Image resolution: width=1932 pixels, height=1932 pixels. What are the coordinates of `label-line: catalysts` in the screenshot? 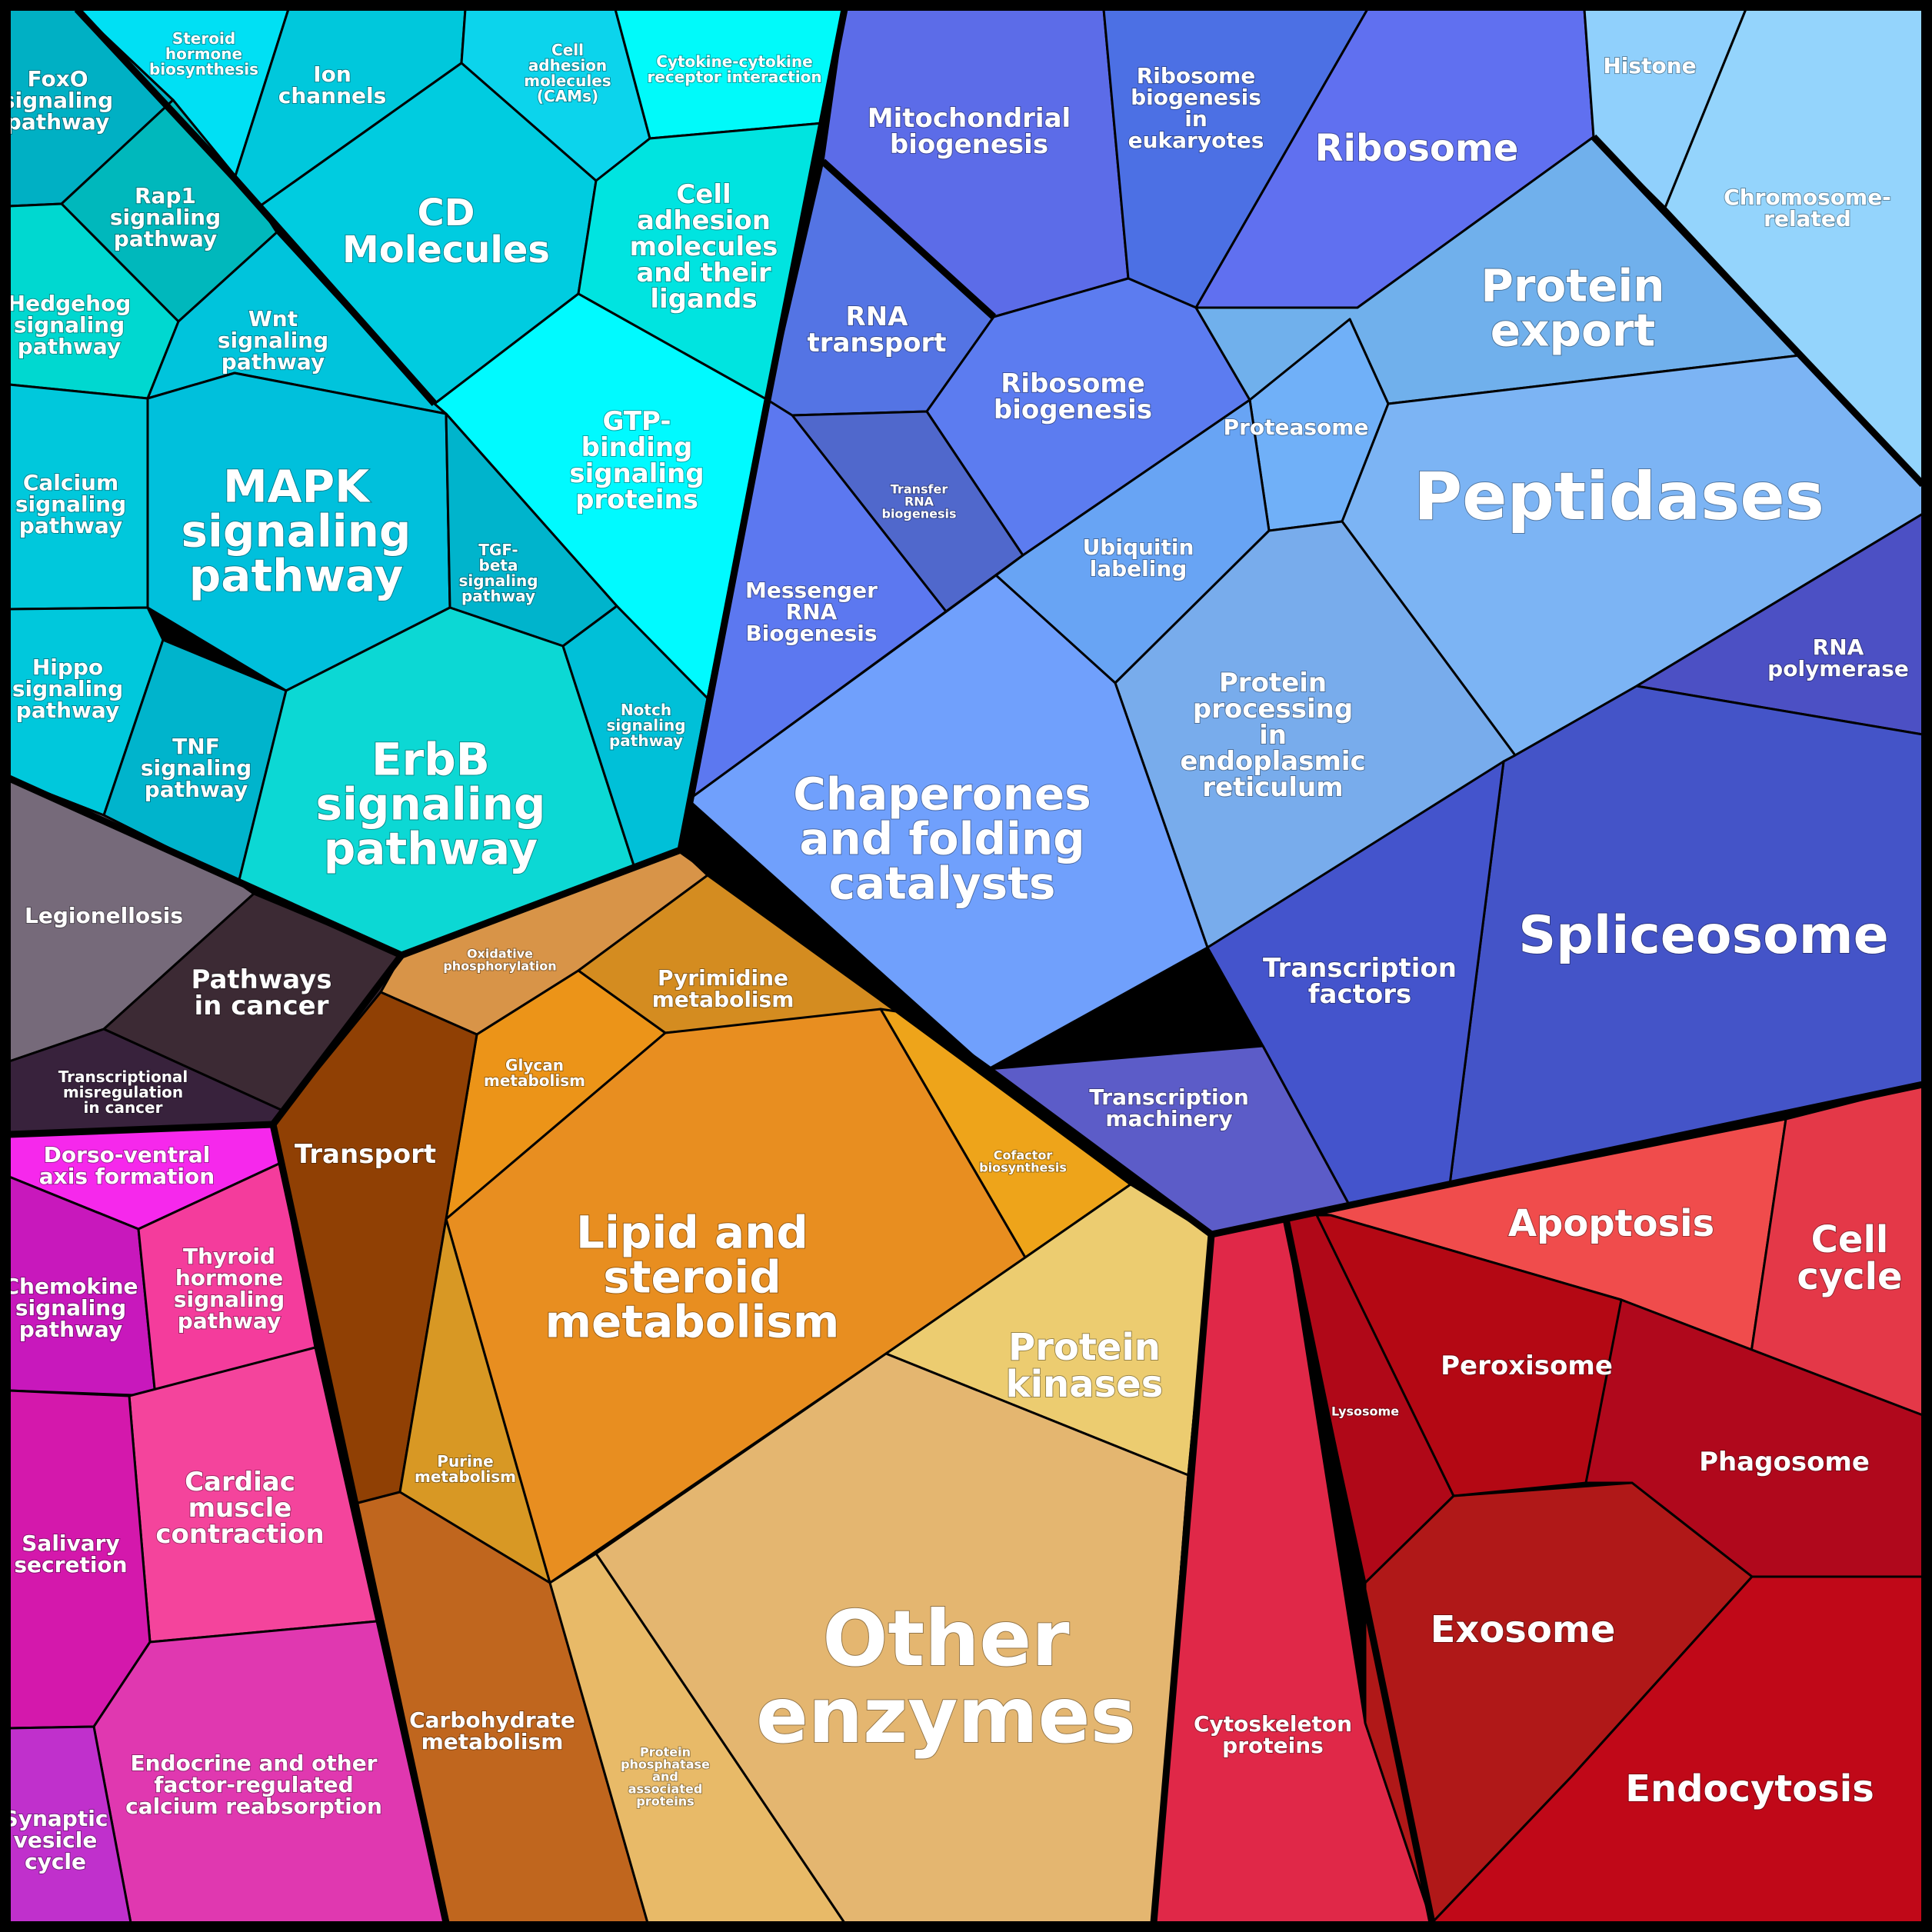 It's located at (942, 883).